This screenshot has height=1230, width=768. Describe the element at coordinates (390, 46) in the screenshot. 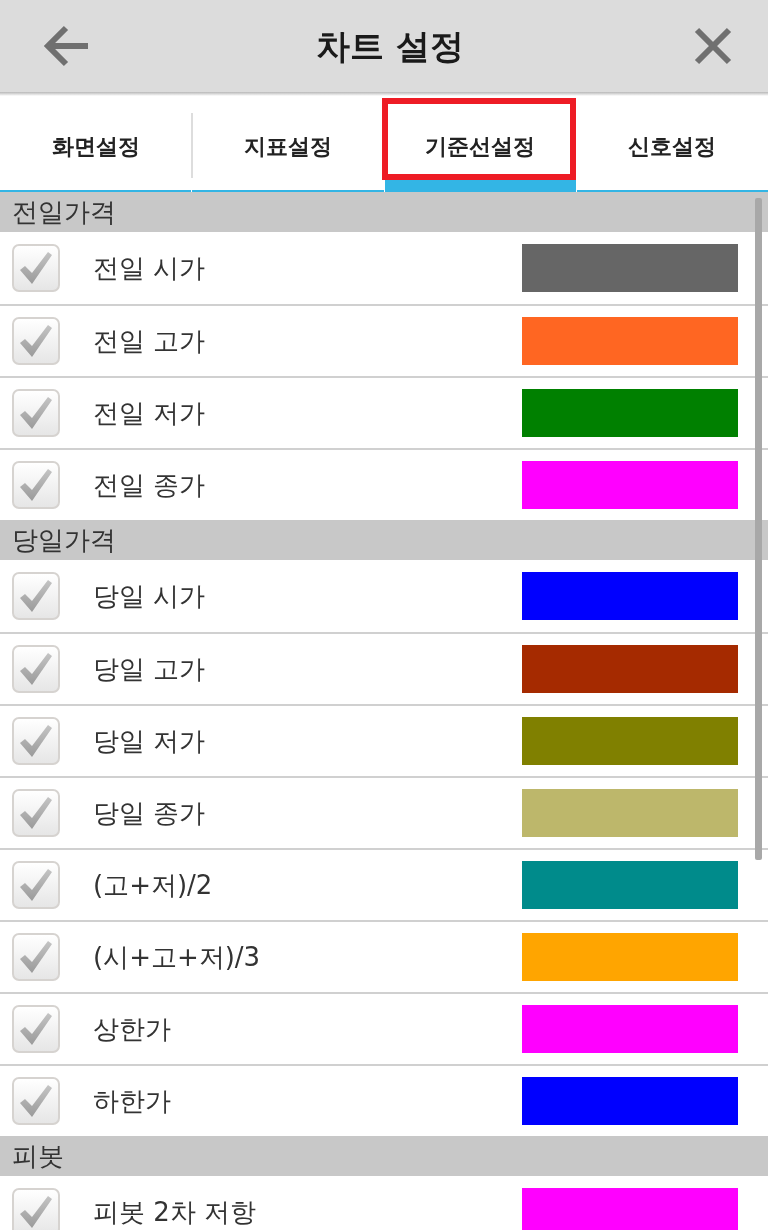

I see `screen-title: 차트 설정` at that location.